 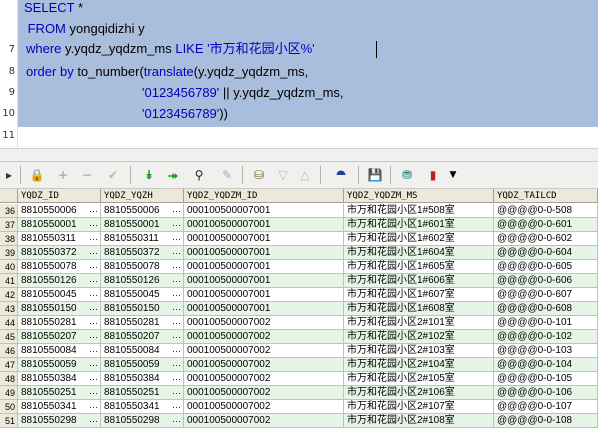 I want to click on table-cell-ms: 市万和花园小区2#101室, so click(x=419, y=323).